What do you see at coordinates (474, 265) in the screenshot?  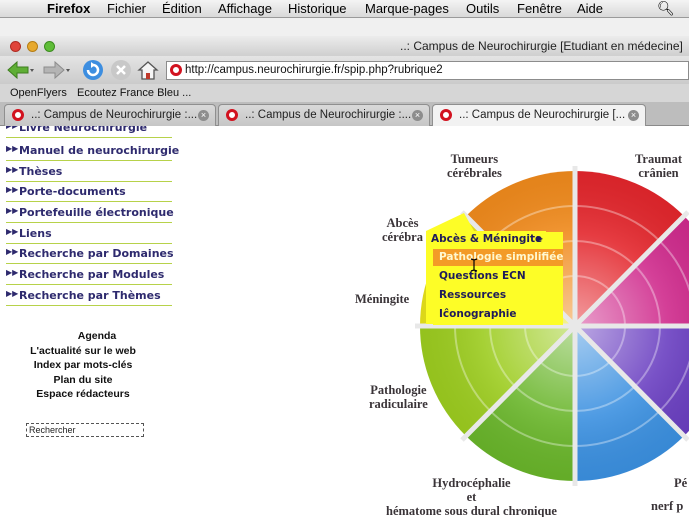 I see `text-cursor-icon` at bounding box center [474, 265].